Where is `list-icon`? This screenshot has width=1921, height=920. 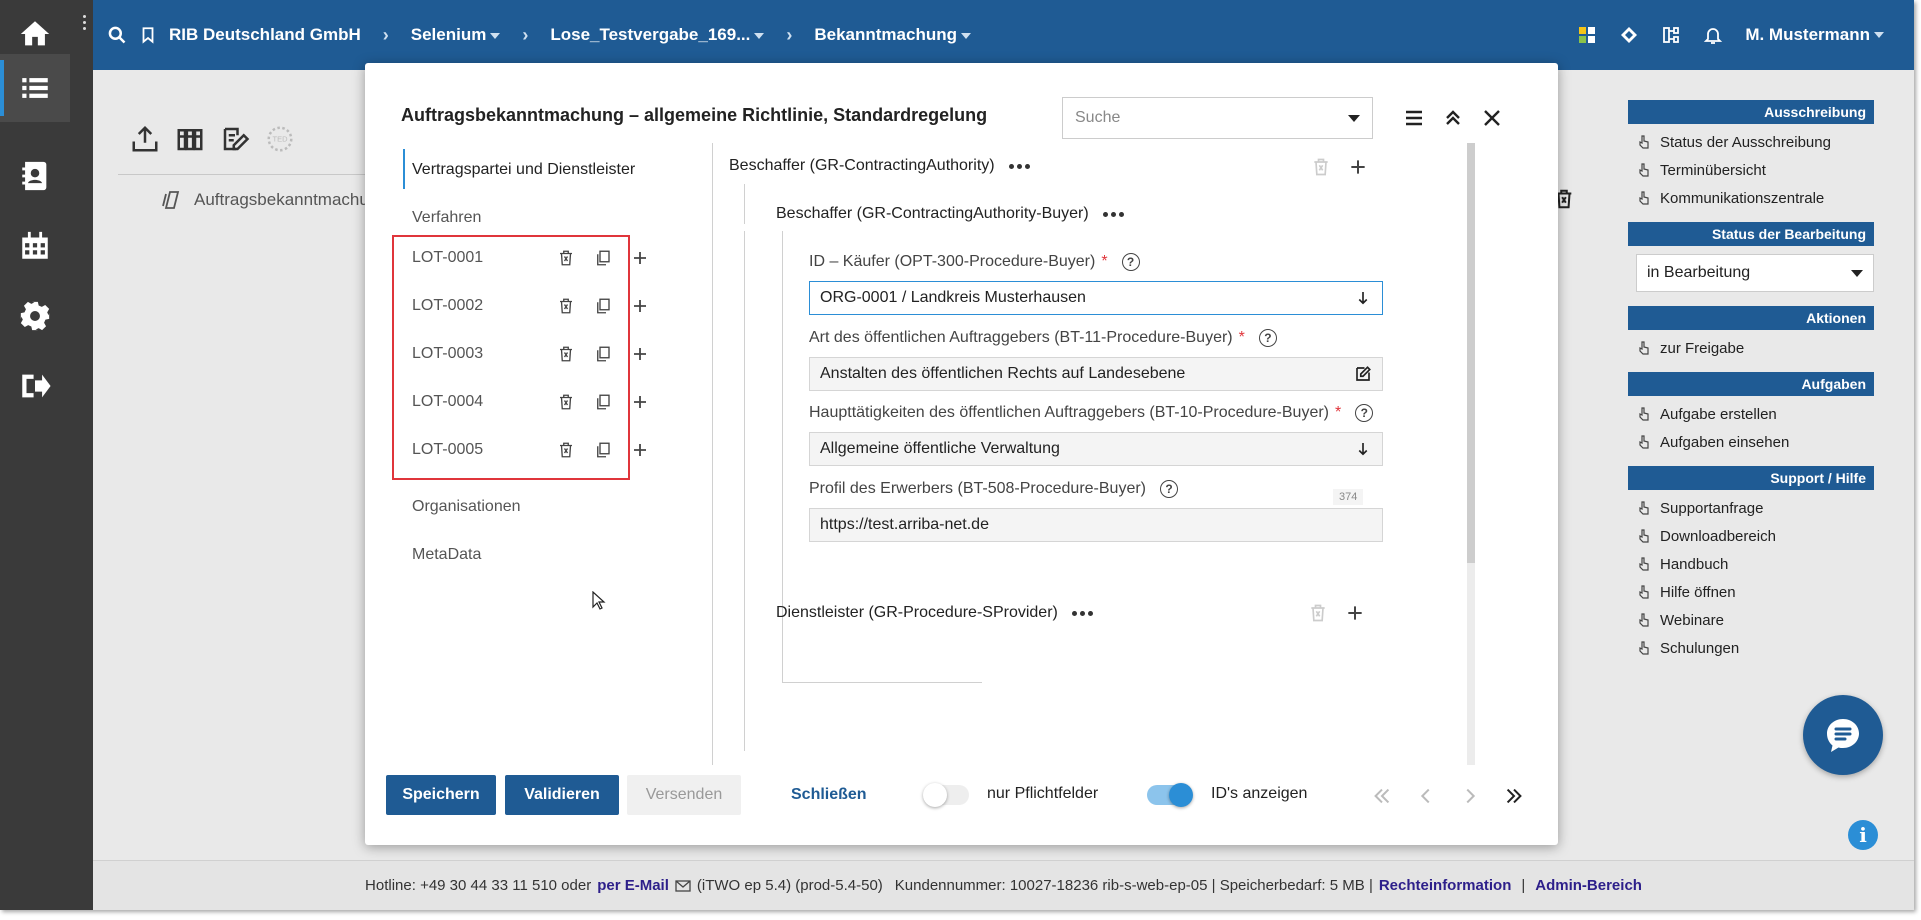
list-icon is located at coordinates (35, 88).